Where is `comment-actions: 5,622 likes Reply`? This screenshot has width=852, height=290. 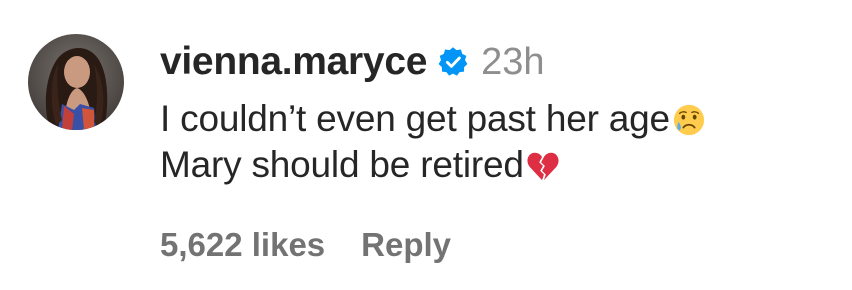 comment-actions: 5,622 likes Reply is located at coordinates (305, 245).